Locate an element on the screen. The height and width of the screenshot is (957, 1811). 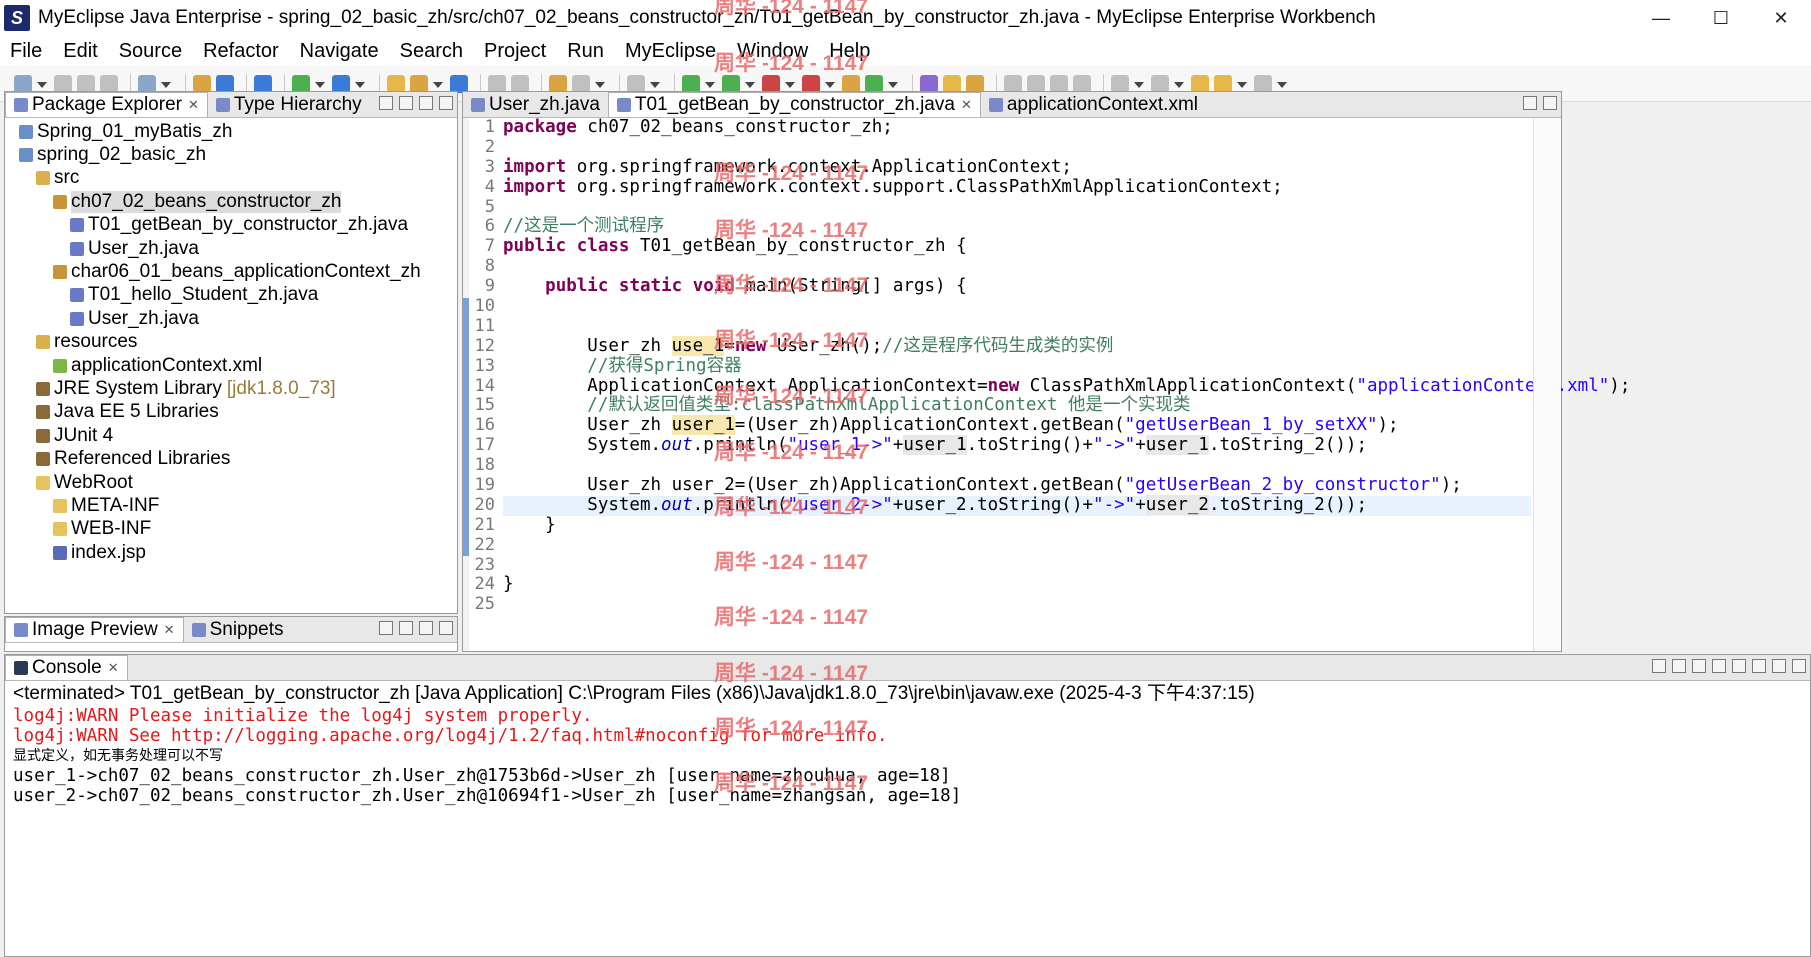
tree-item: JUnit 4 is located at coordinates (231, 435).